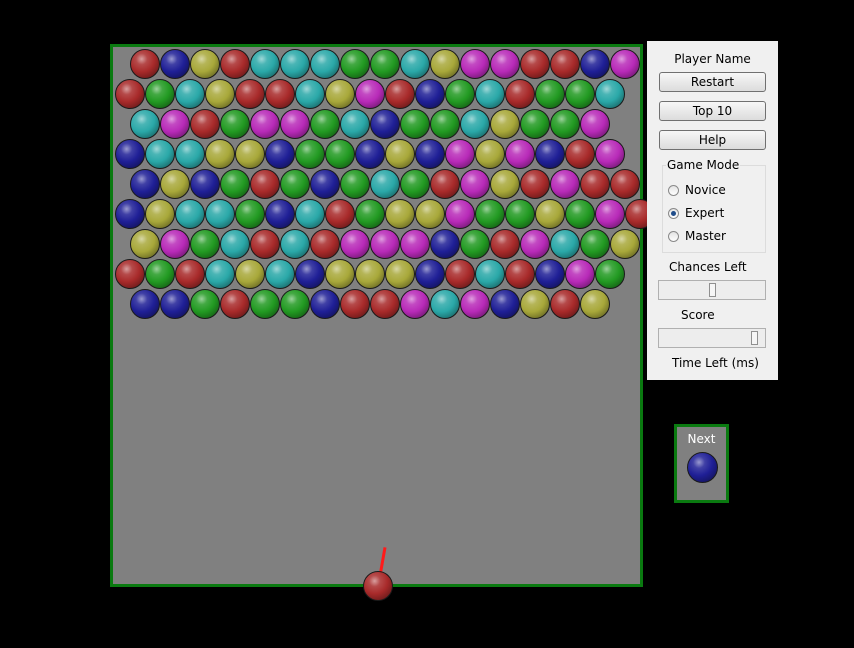 The image size is (854, 648). I want to click on mode-master-radio: Master, so click(697, 236).